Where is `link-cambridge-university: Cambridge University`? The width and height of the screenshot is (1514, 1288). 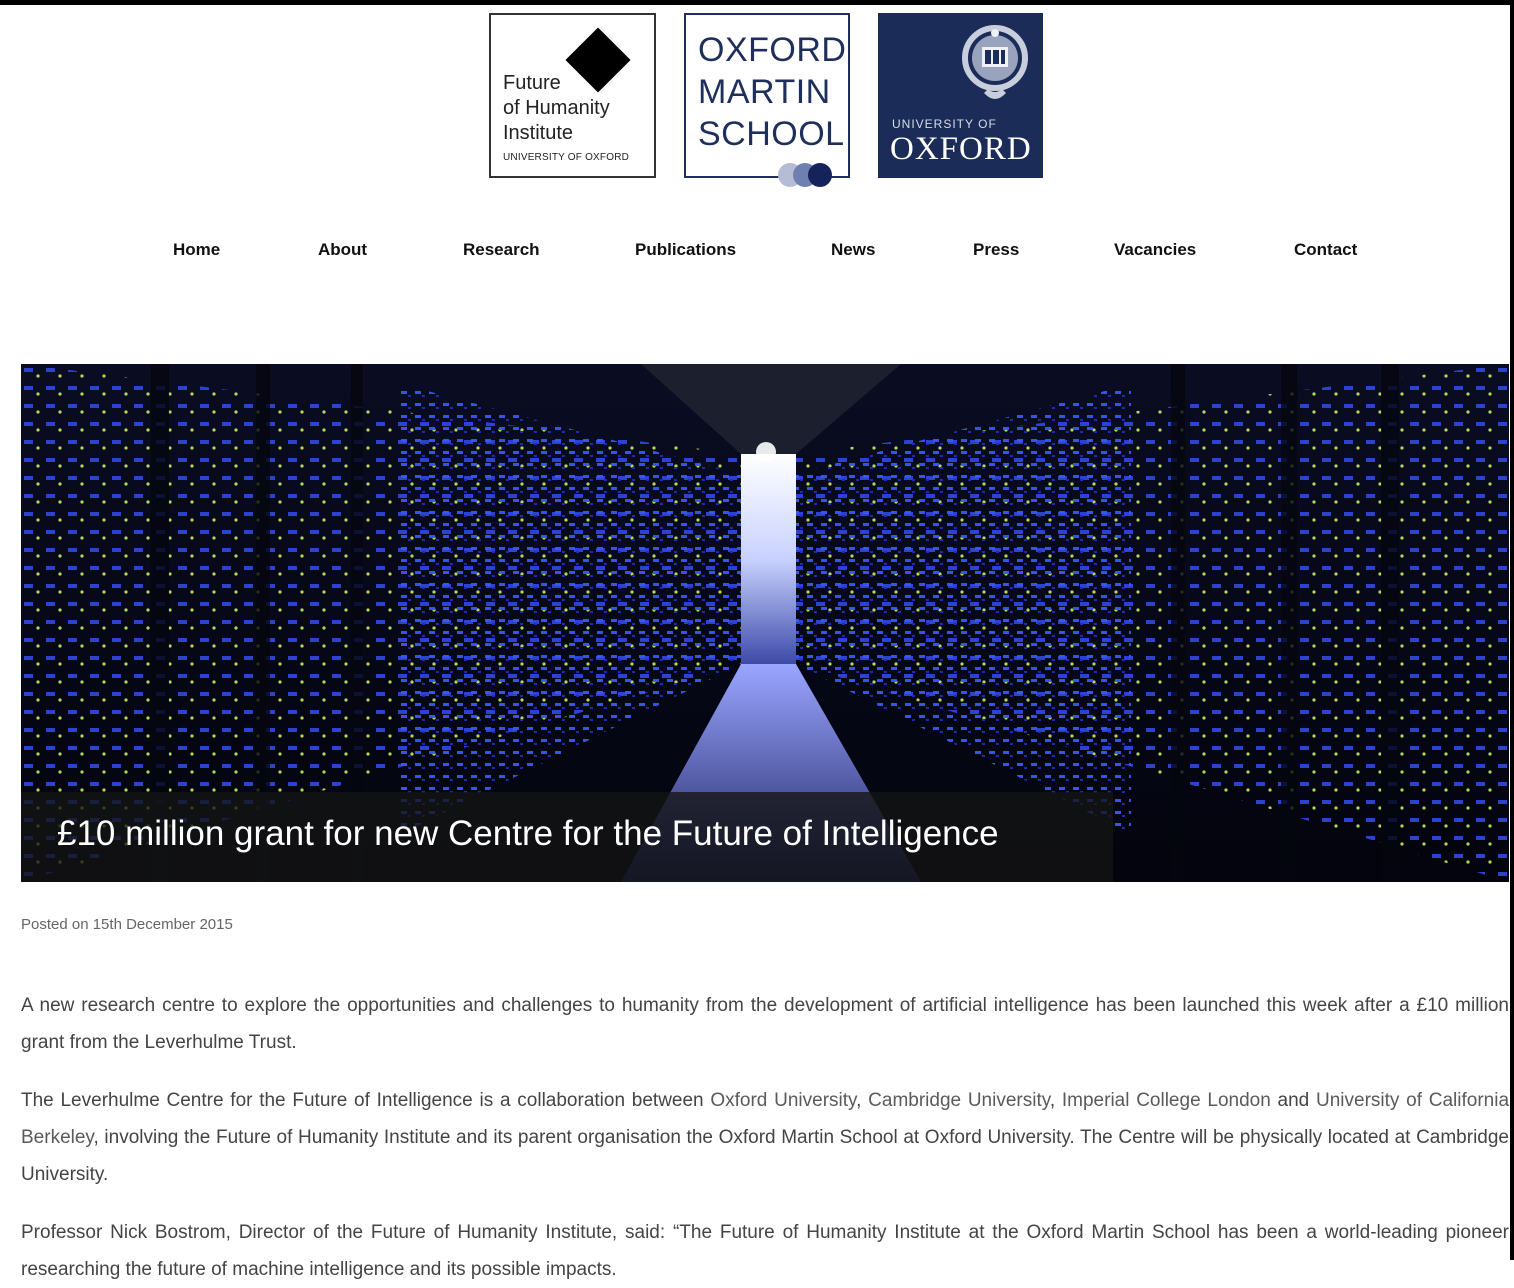 link-cambridge-university: Cambridge University is located at coordinates (959, 1100).